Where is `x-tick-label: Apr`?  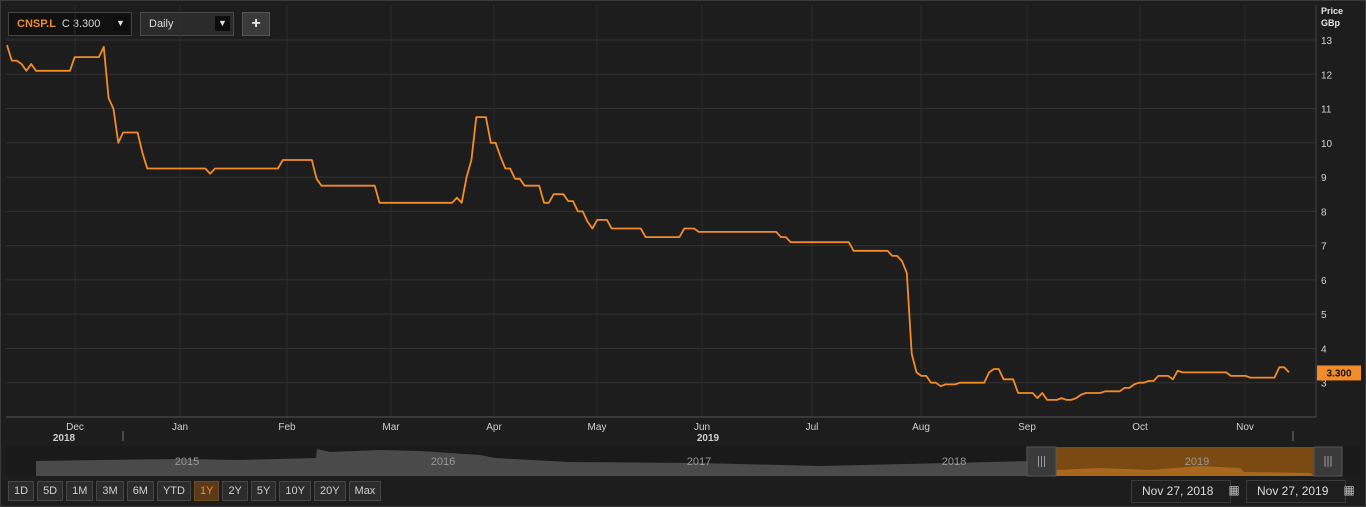
x-tick-label: Apr is located at coordinates (494, 427).